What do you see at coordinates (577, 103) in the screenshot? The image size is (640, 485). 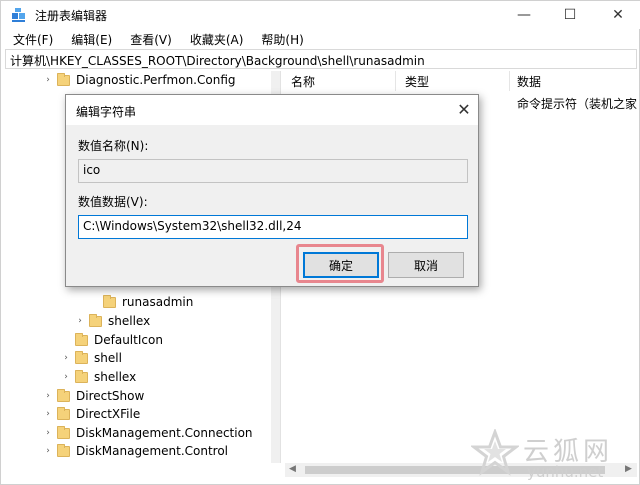 I see `list-cell-data: 命令提示符（装机之家）` at bounding box center [577, 103].